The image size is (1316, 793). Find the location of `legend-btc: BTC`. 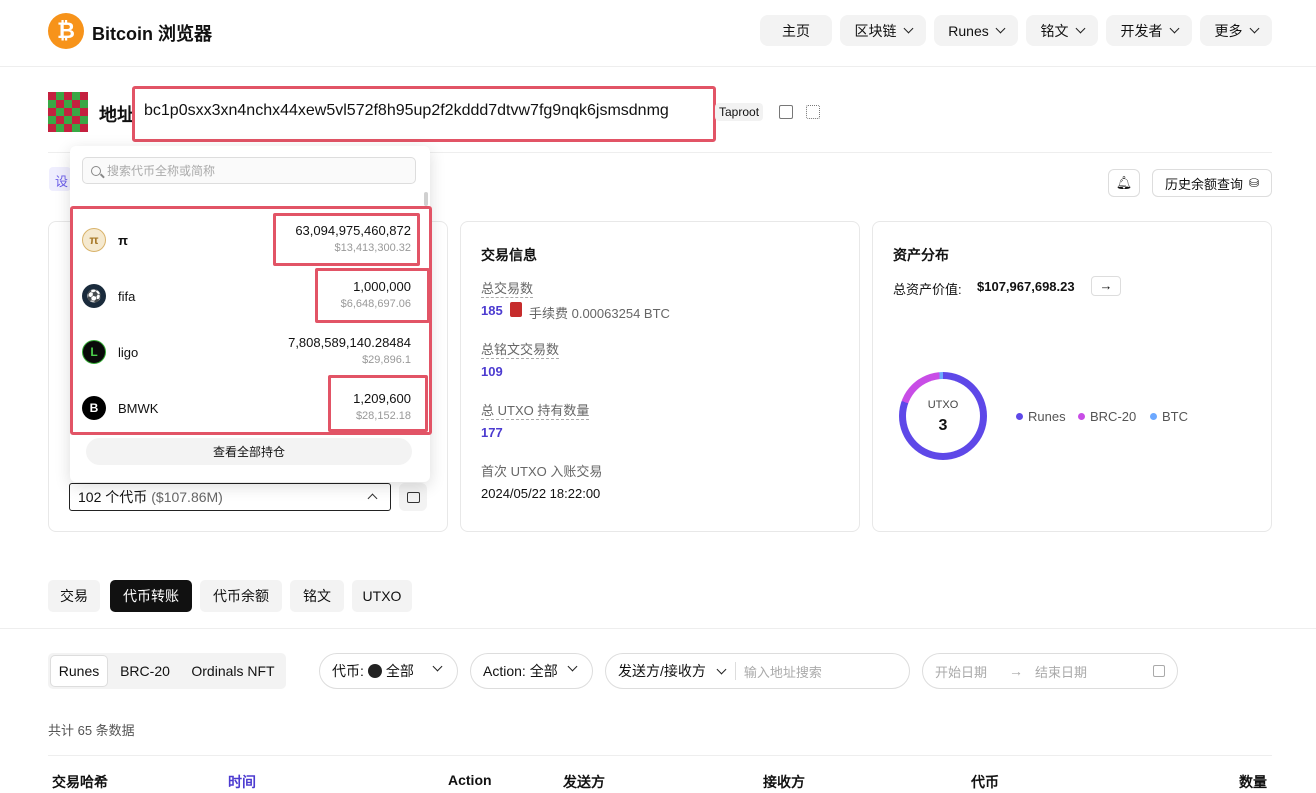

legend-btc: BTC is located at coordinates (1169, 416).